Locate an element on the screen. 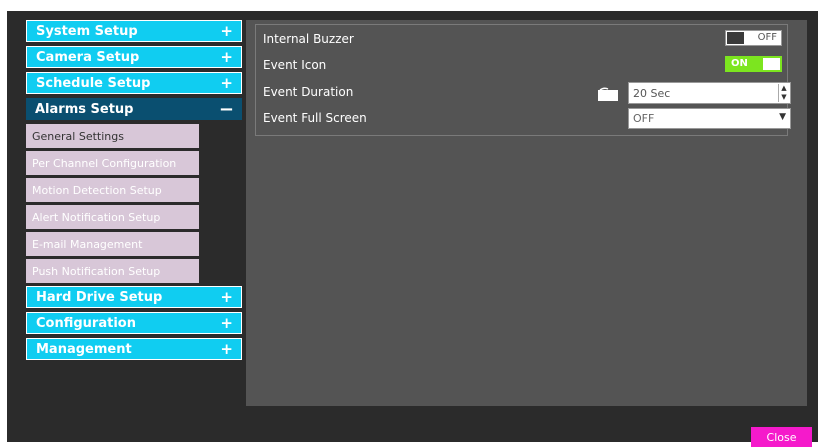 The width and height of the screenshot is (818, 447). event-icon-row: Event Icon ON is located at coordinates (521, 66).